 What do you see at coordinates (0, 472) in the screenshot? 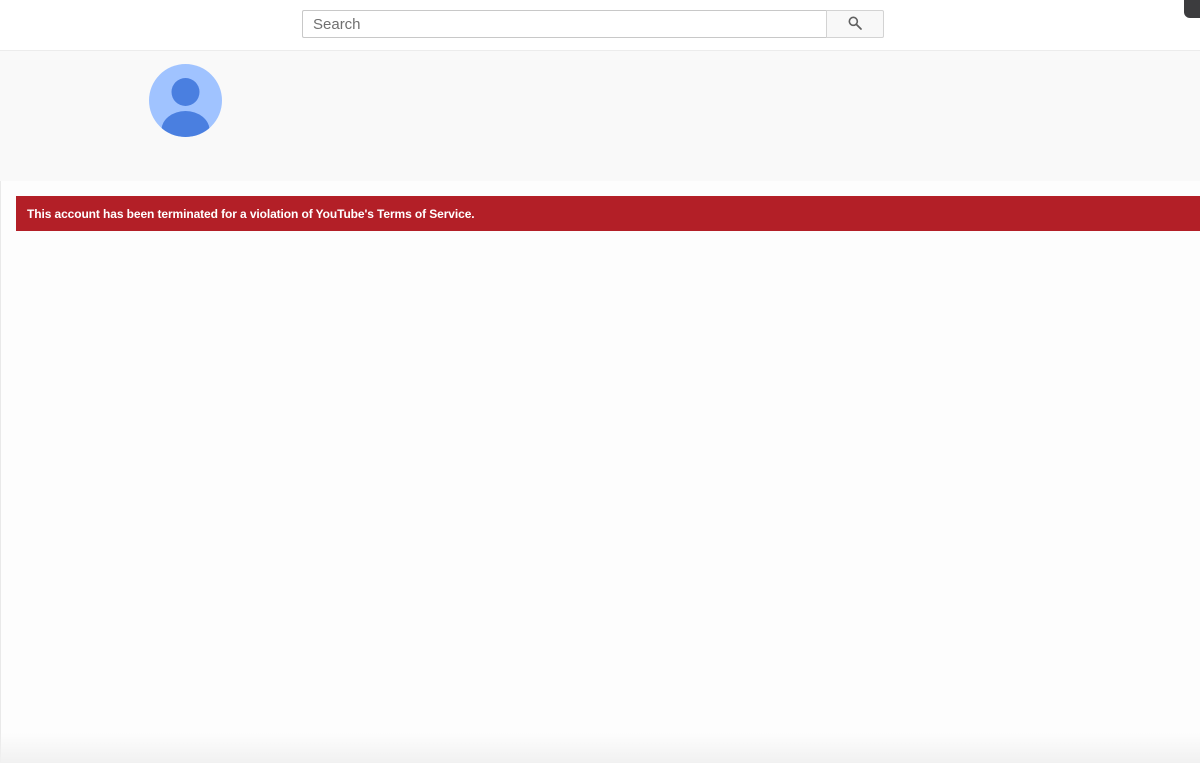
I see `left-divider` at bounding box center [0, 472].